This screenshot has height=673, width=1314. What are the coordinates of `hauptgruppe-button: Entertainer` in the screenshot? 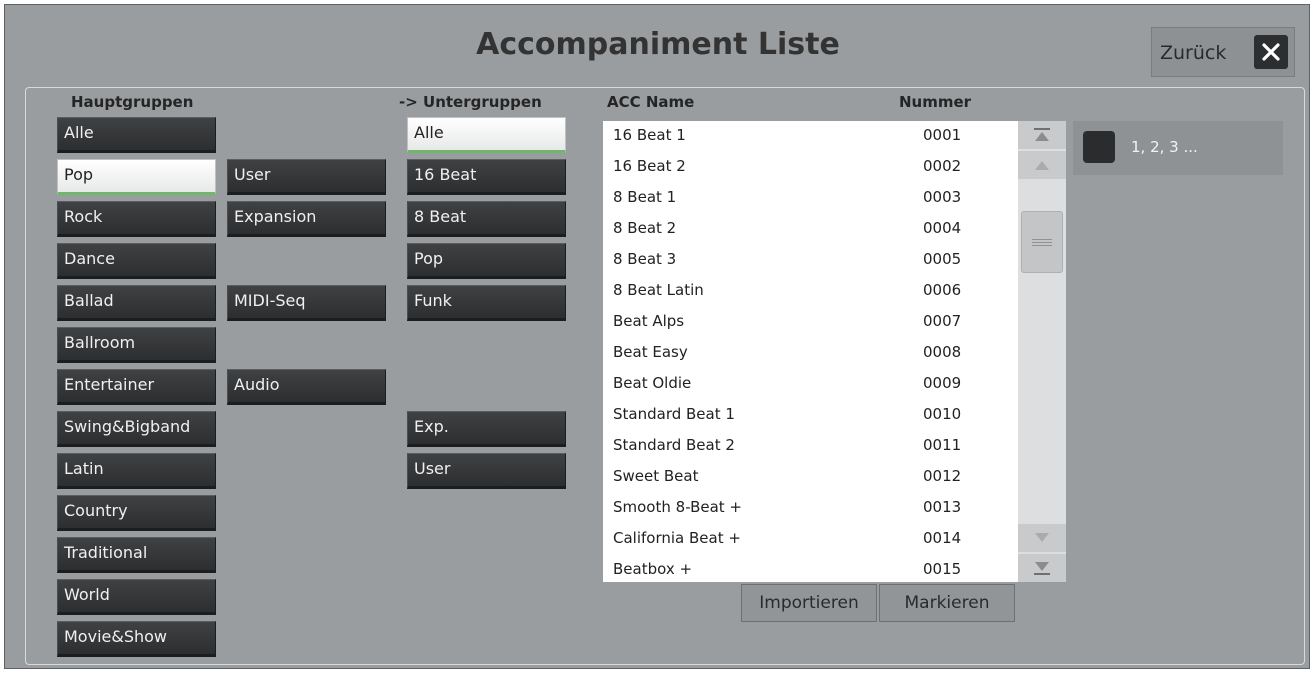 It's located at (136, 387).